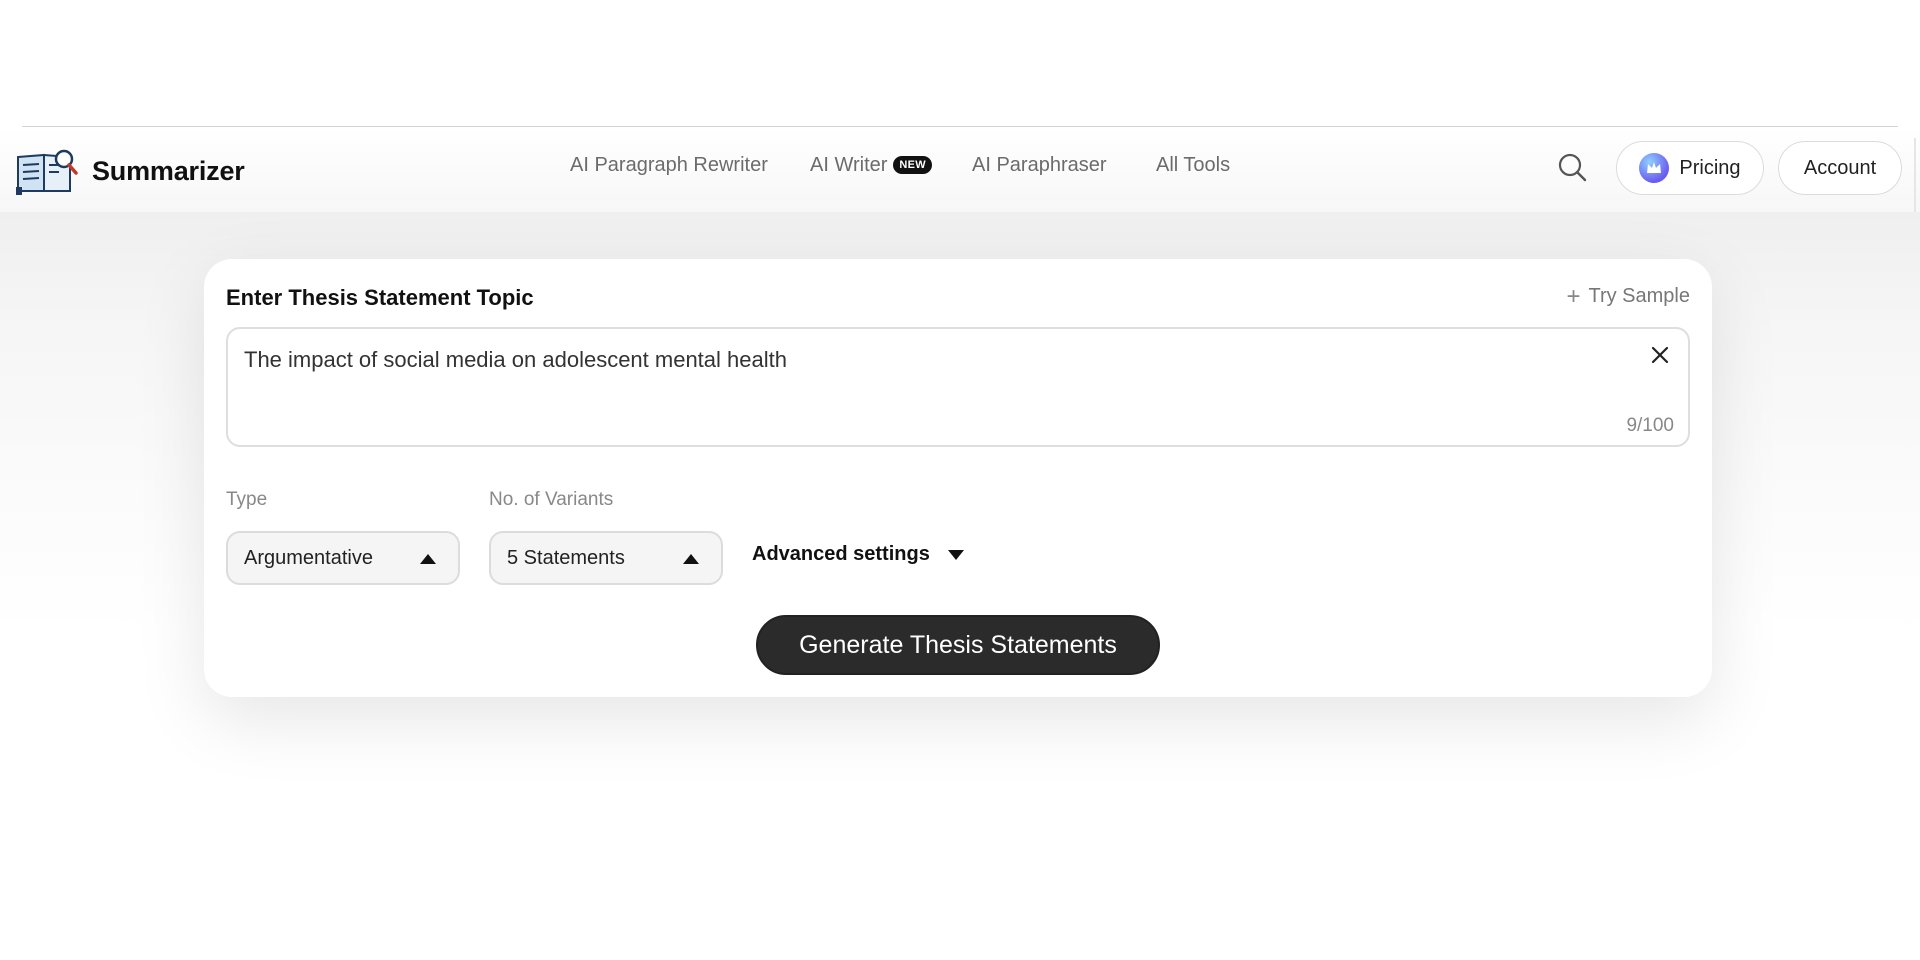 Image resolution: width=1920 pixels, height=960 pixels. I want to click on card-title: Enter Thesis Statement Topic, so click(380, 297).